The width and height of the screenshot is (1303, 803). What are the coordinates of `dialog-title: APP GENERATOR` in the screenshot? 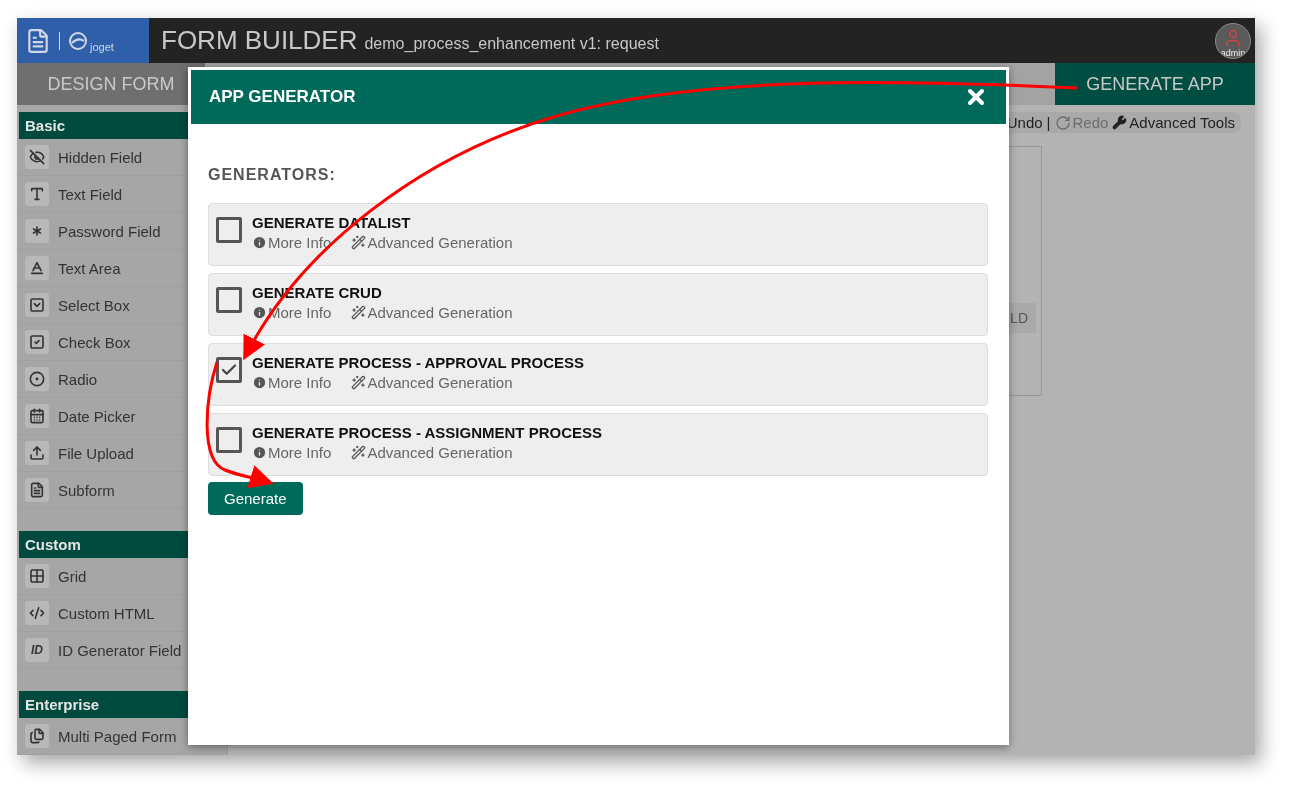 It's located at (282, 97).